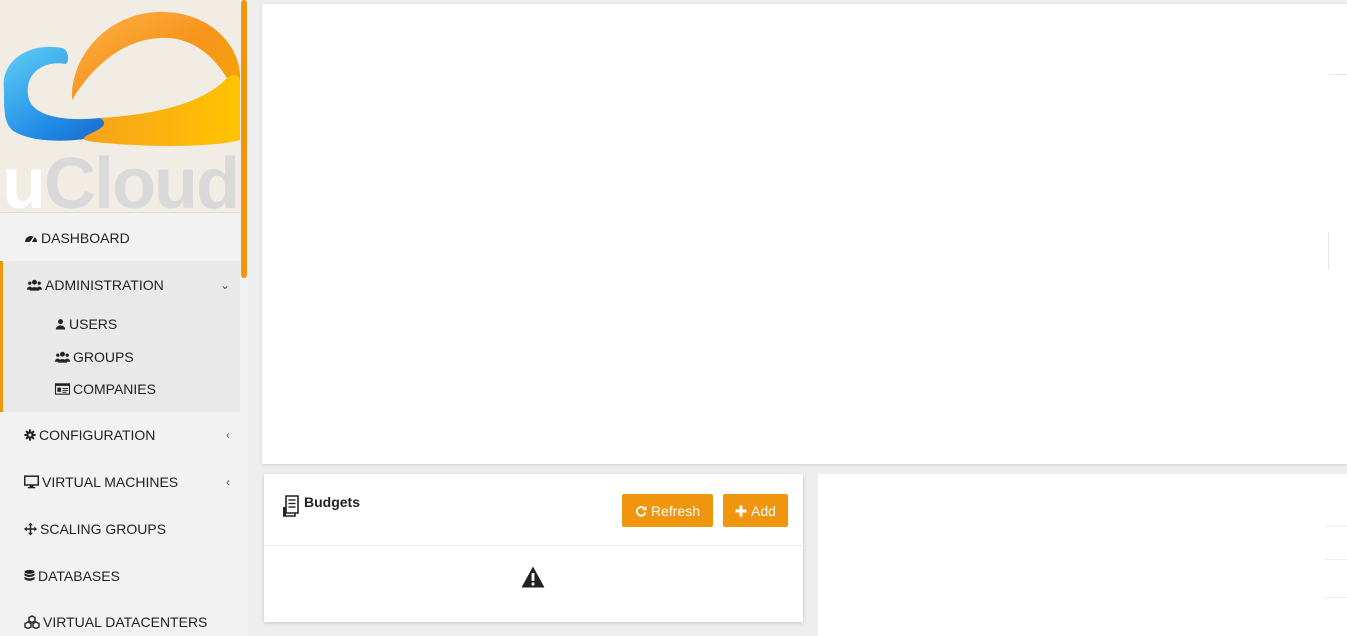 This screenshot has height=636, width=1347. I want to click on brand-logo-text-rest: Cloud, so click(141, 178).